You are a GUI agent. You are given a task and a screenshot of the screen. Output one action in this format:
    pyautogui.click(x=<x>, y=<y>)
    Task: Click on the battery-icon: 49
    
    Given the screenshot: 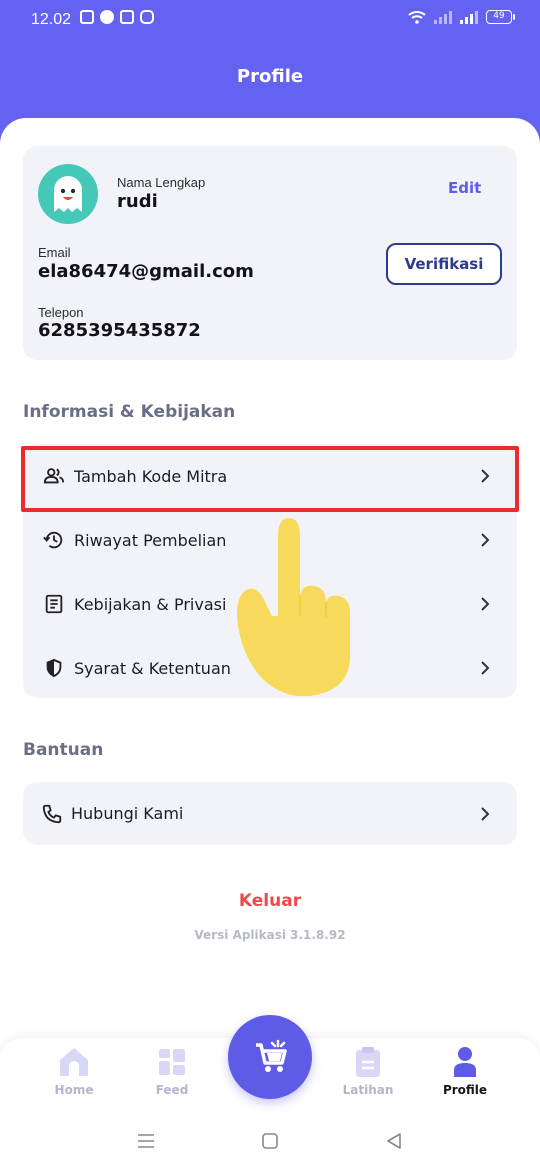 What is the action you would take?
    pyautogui.click(x=500, y=17)
    